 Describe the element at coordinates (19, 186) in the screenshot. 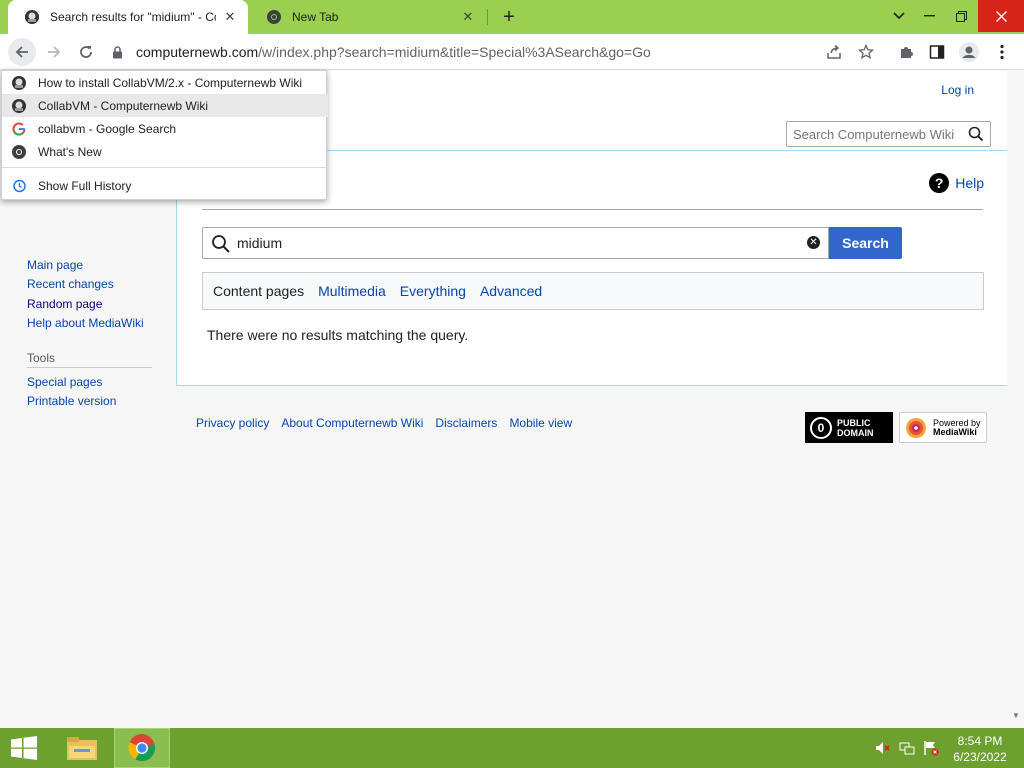

I see `history-clock-icon` at that location.